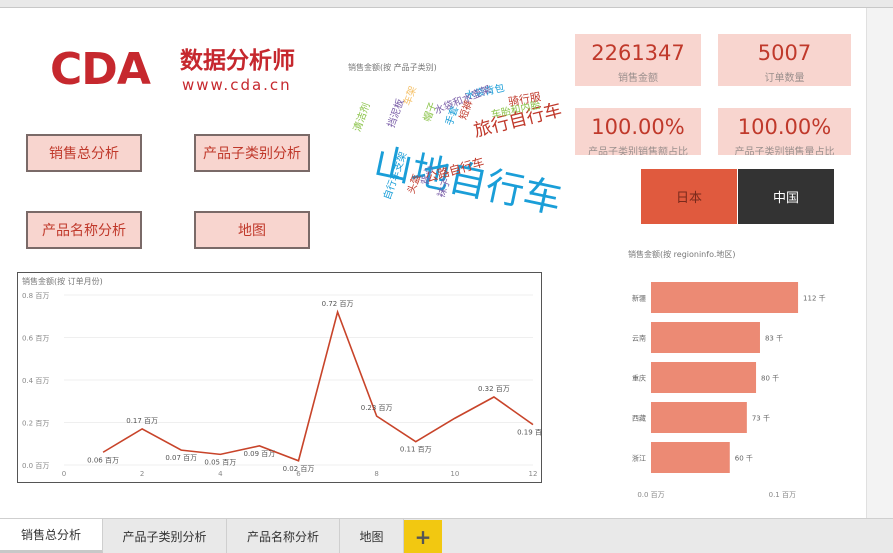 The image size is (893, 553). I want to click on logo-subtitle: 数据分析师, so click(237, 61).